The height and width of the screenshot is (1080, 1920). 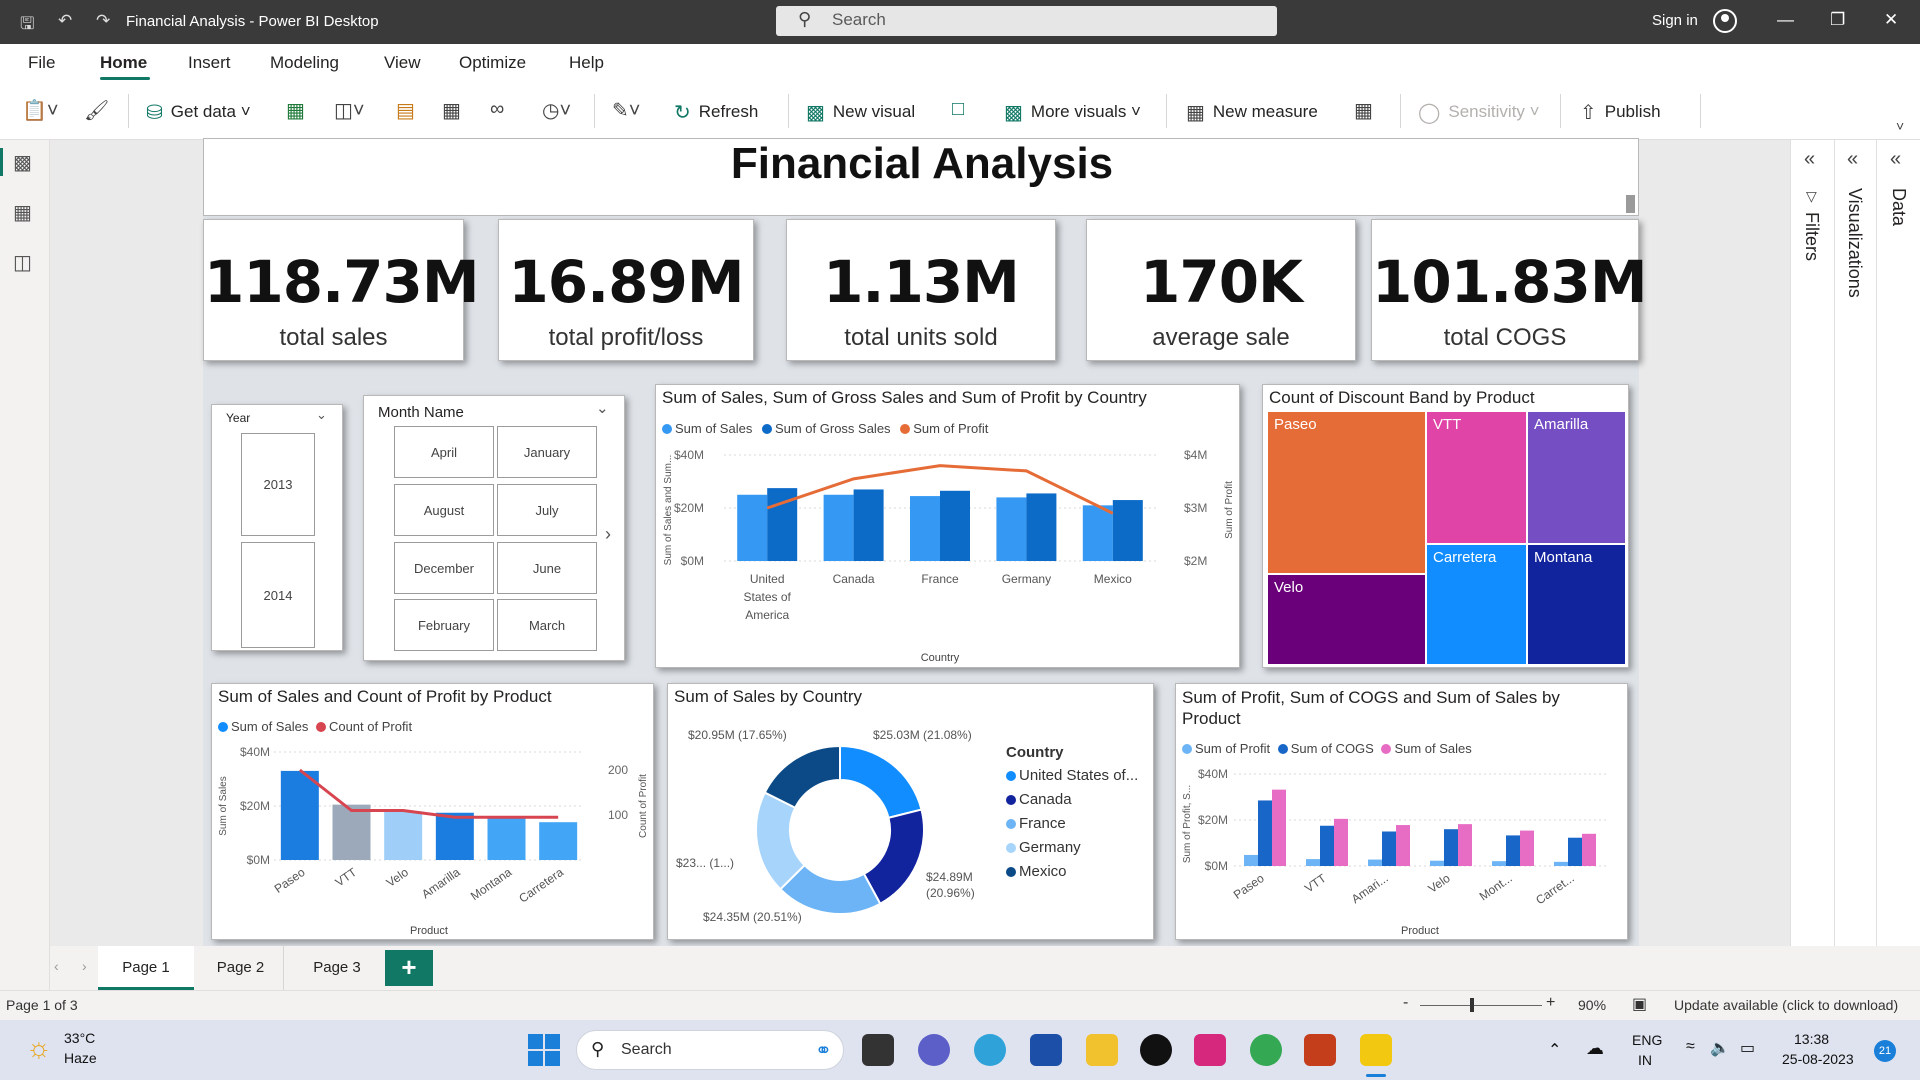 What do you see at coordinates (492, 63) in the screenshot?
I see `menu-optimize: Optimize` at bounding box center [492, 63].